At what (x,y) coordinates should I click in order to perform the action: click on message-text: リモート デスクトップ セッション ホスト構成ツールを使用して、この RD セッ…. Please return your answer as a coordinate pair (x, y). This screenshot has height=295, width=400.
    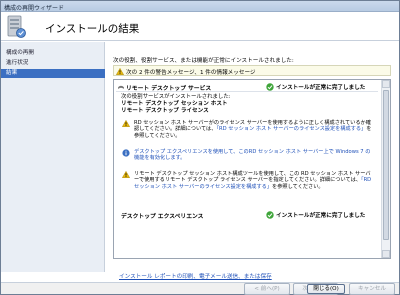
    Looking at the image, I should click on (252, 177).